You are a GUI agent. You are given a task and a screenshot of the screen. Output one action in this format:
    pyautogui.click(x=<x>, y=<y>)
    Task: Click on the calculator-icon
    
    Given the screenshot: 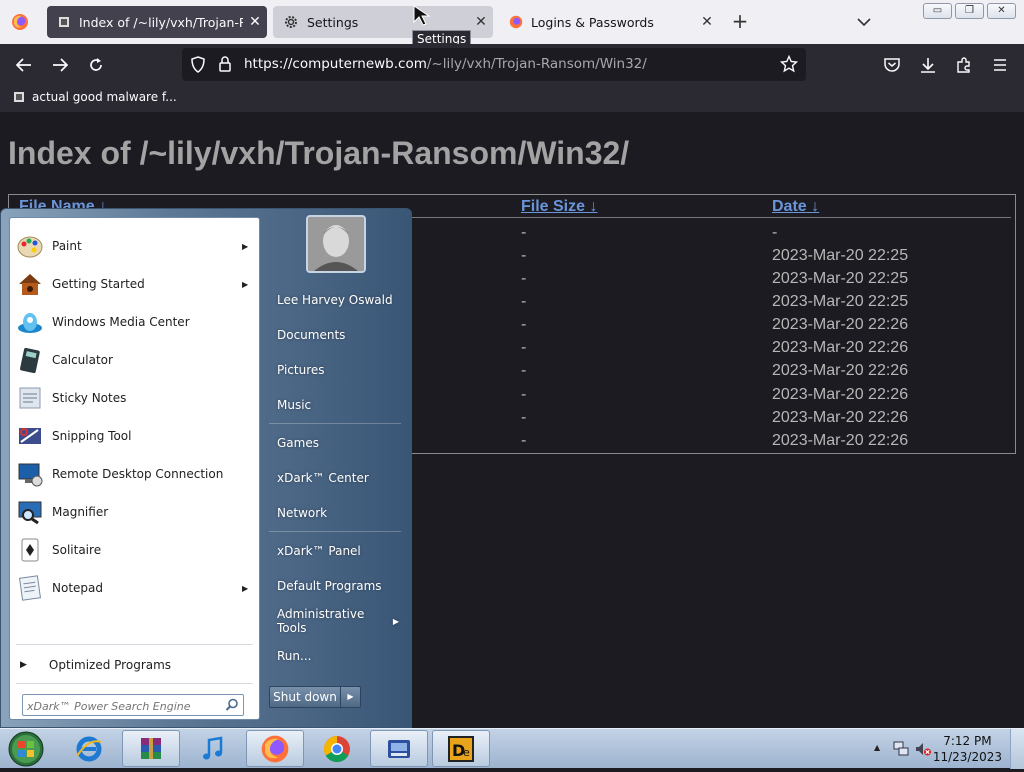 What is the action you would take?
    pyautogui.click(x=30, y=360)
    